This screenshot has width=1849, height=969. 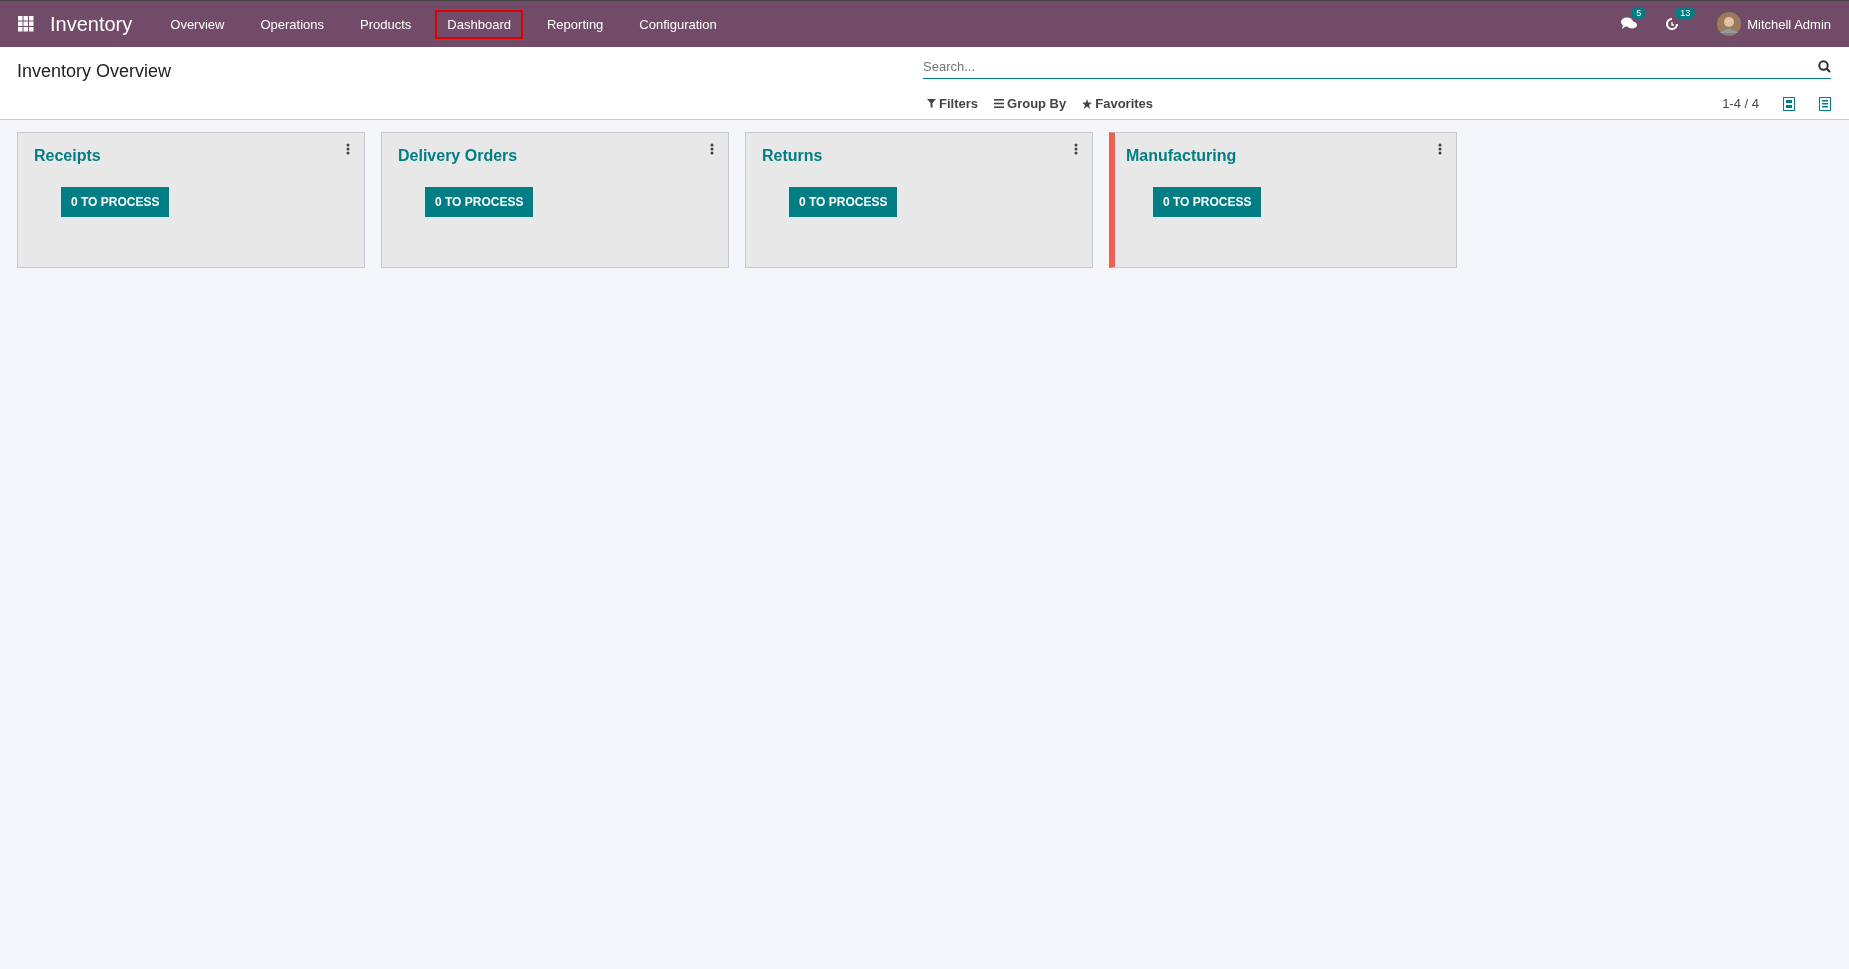 I want to click on notification-badge: 13, so click(x=1685, y=13).